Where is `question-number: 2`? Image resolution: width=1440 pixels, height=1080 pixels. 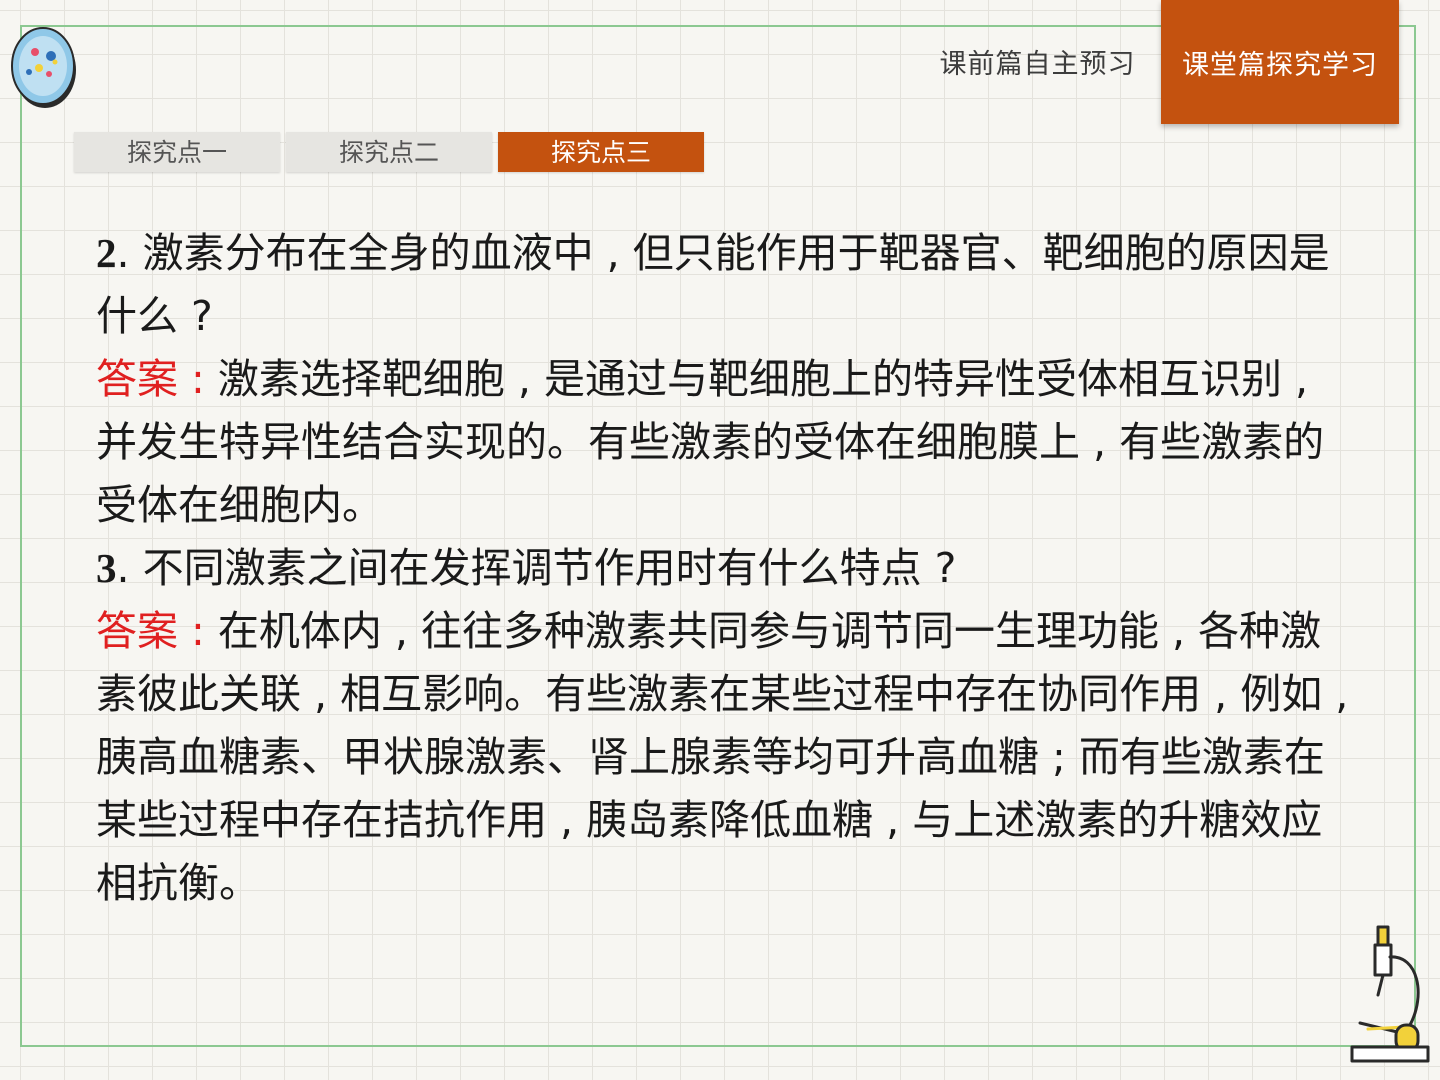 question-number: 2 is located at coordinates (106, 253).